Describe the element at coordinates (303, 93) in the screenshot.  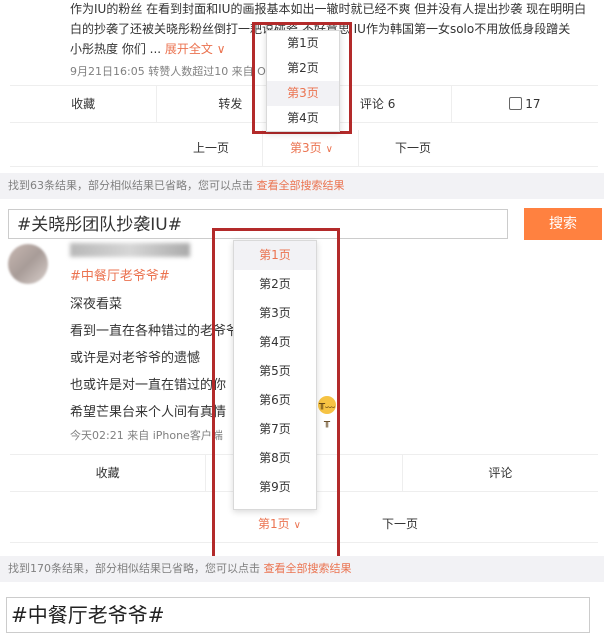
I see `page-option-selected: 第3页` at that location.